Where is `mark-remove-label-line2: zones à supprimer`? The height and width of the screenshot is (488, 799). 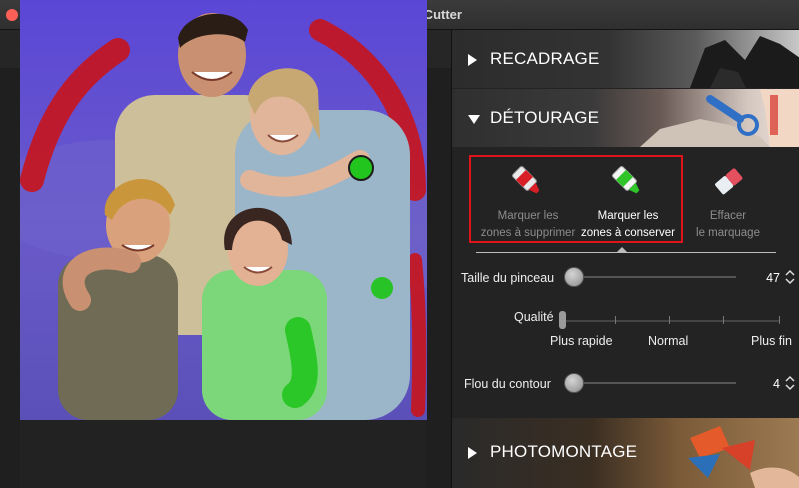
mark-remove-label-line2: zones à supprimer is located at coordinates (528, 233).